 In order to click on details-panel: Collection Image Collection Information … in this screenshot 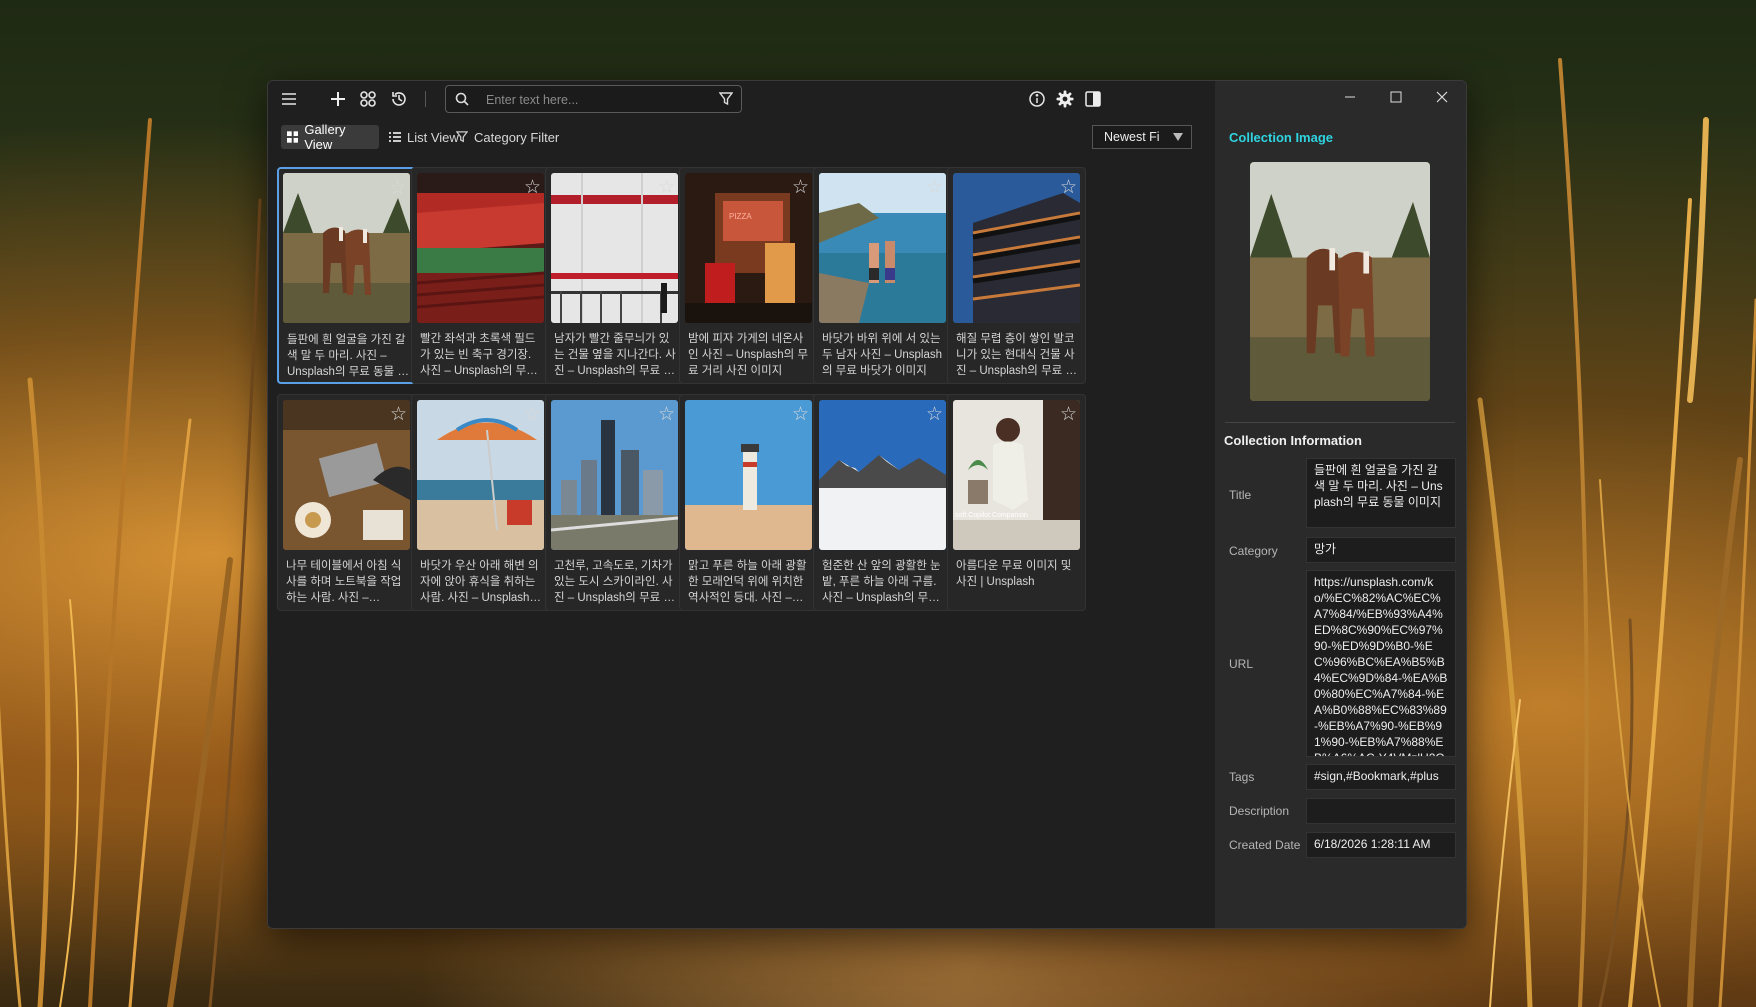, I will do `click(1340, 504)`.